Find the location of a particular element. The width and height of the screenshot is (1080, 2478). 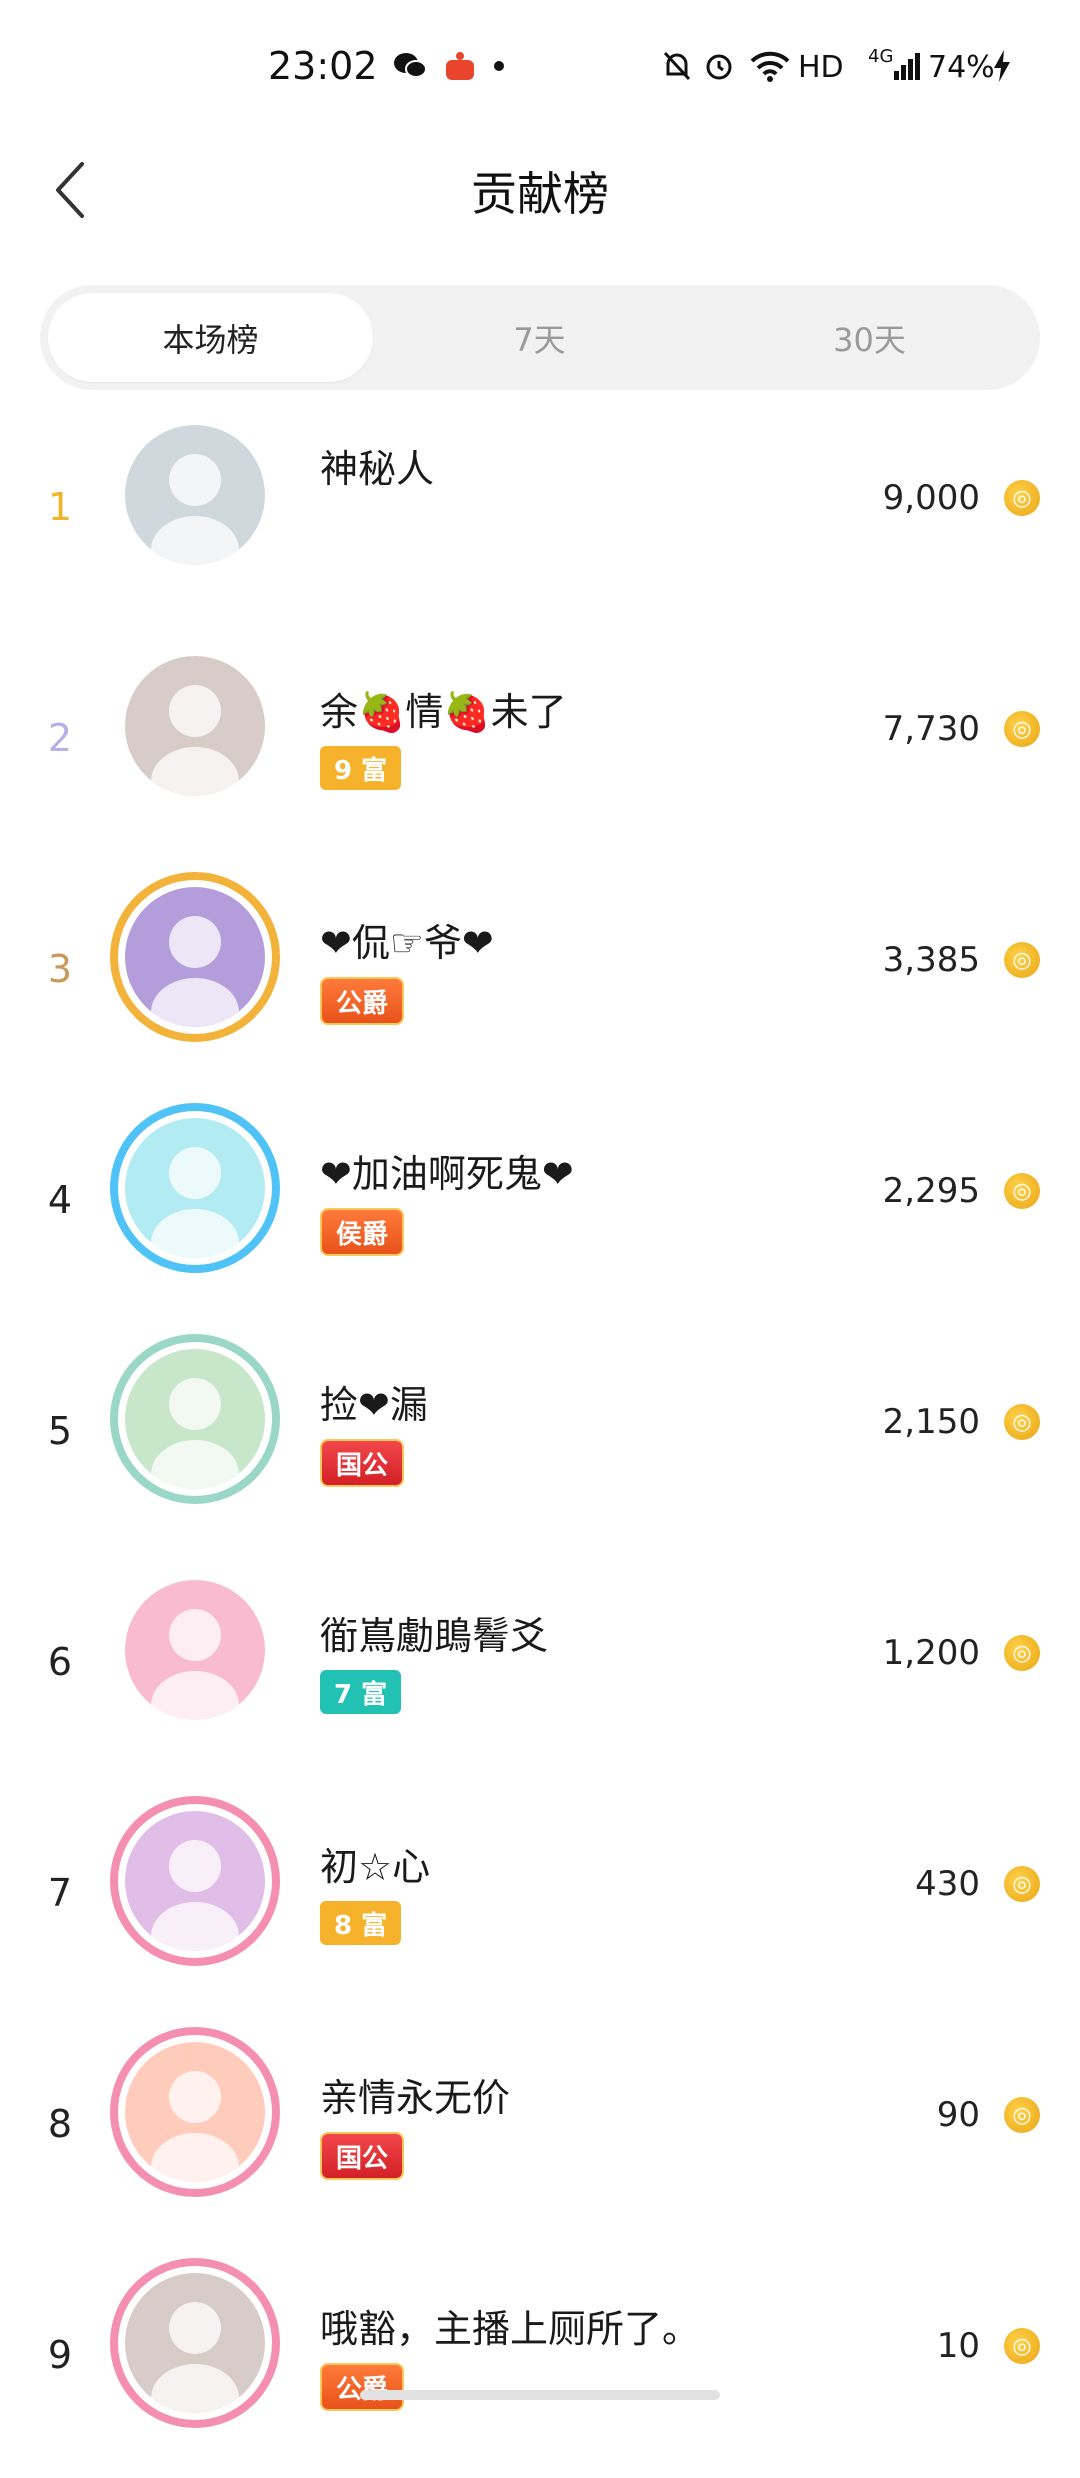

rank-number: 3 is located at coordinates (60, 969).